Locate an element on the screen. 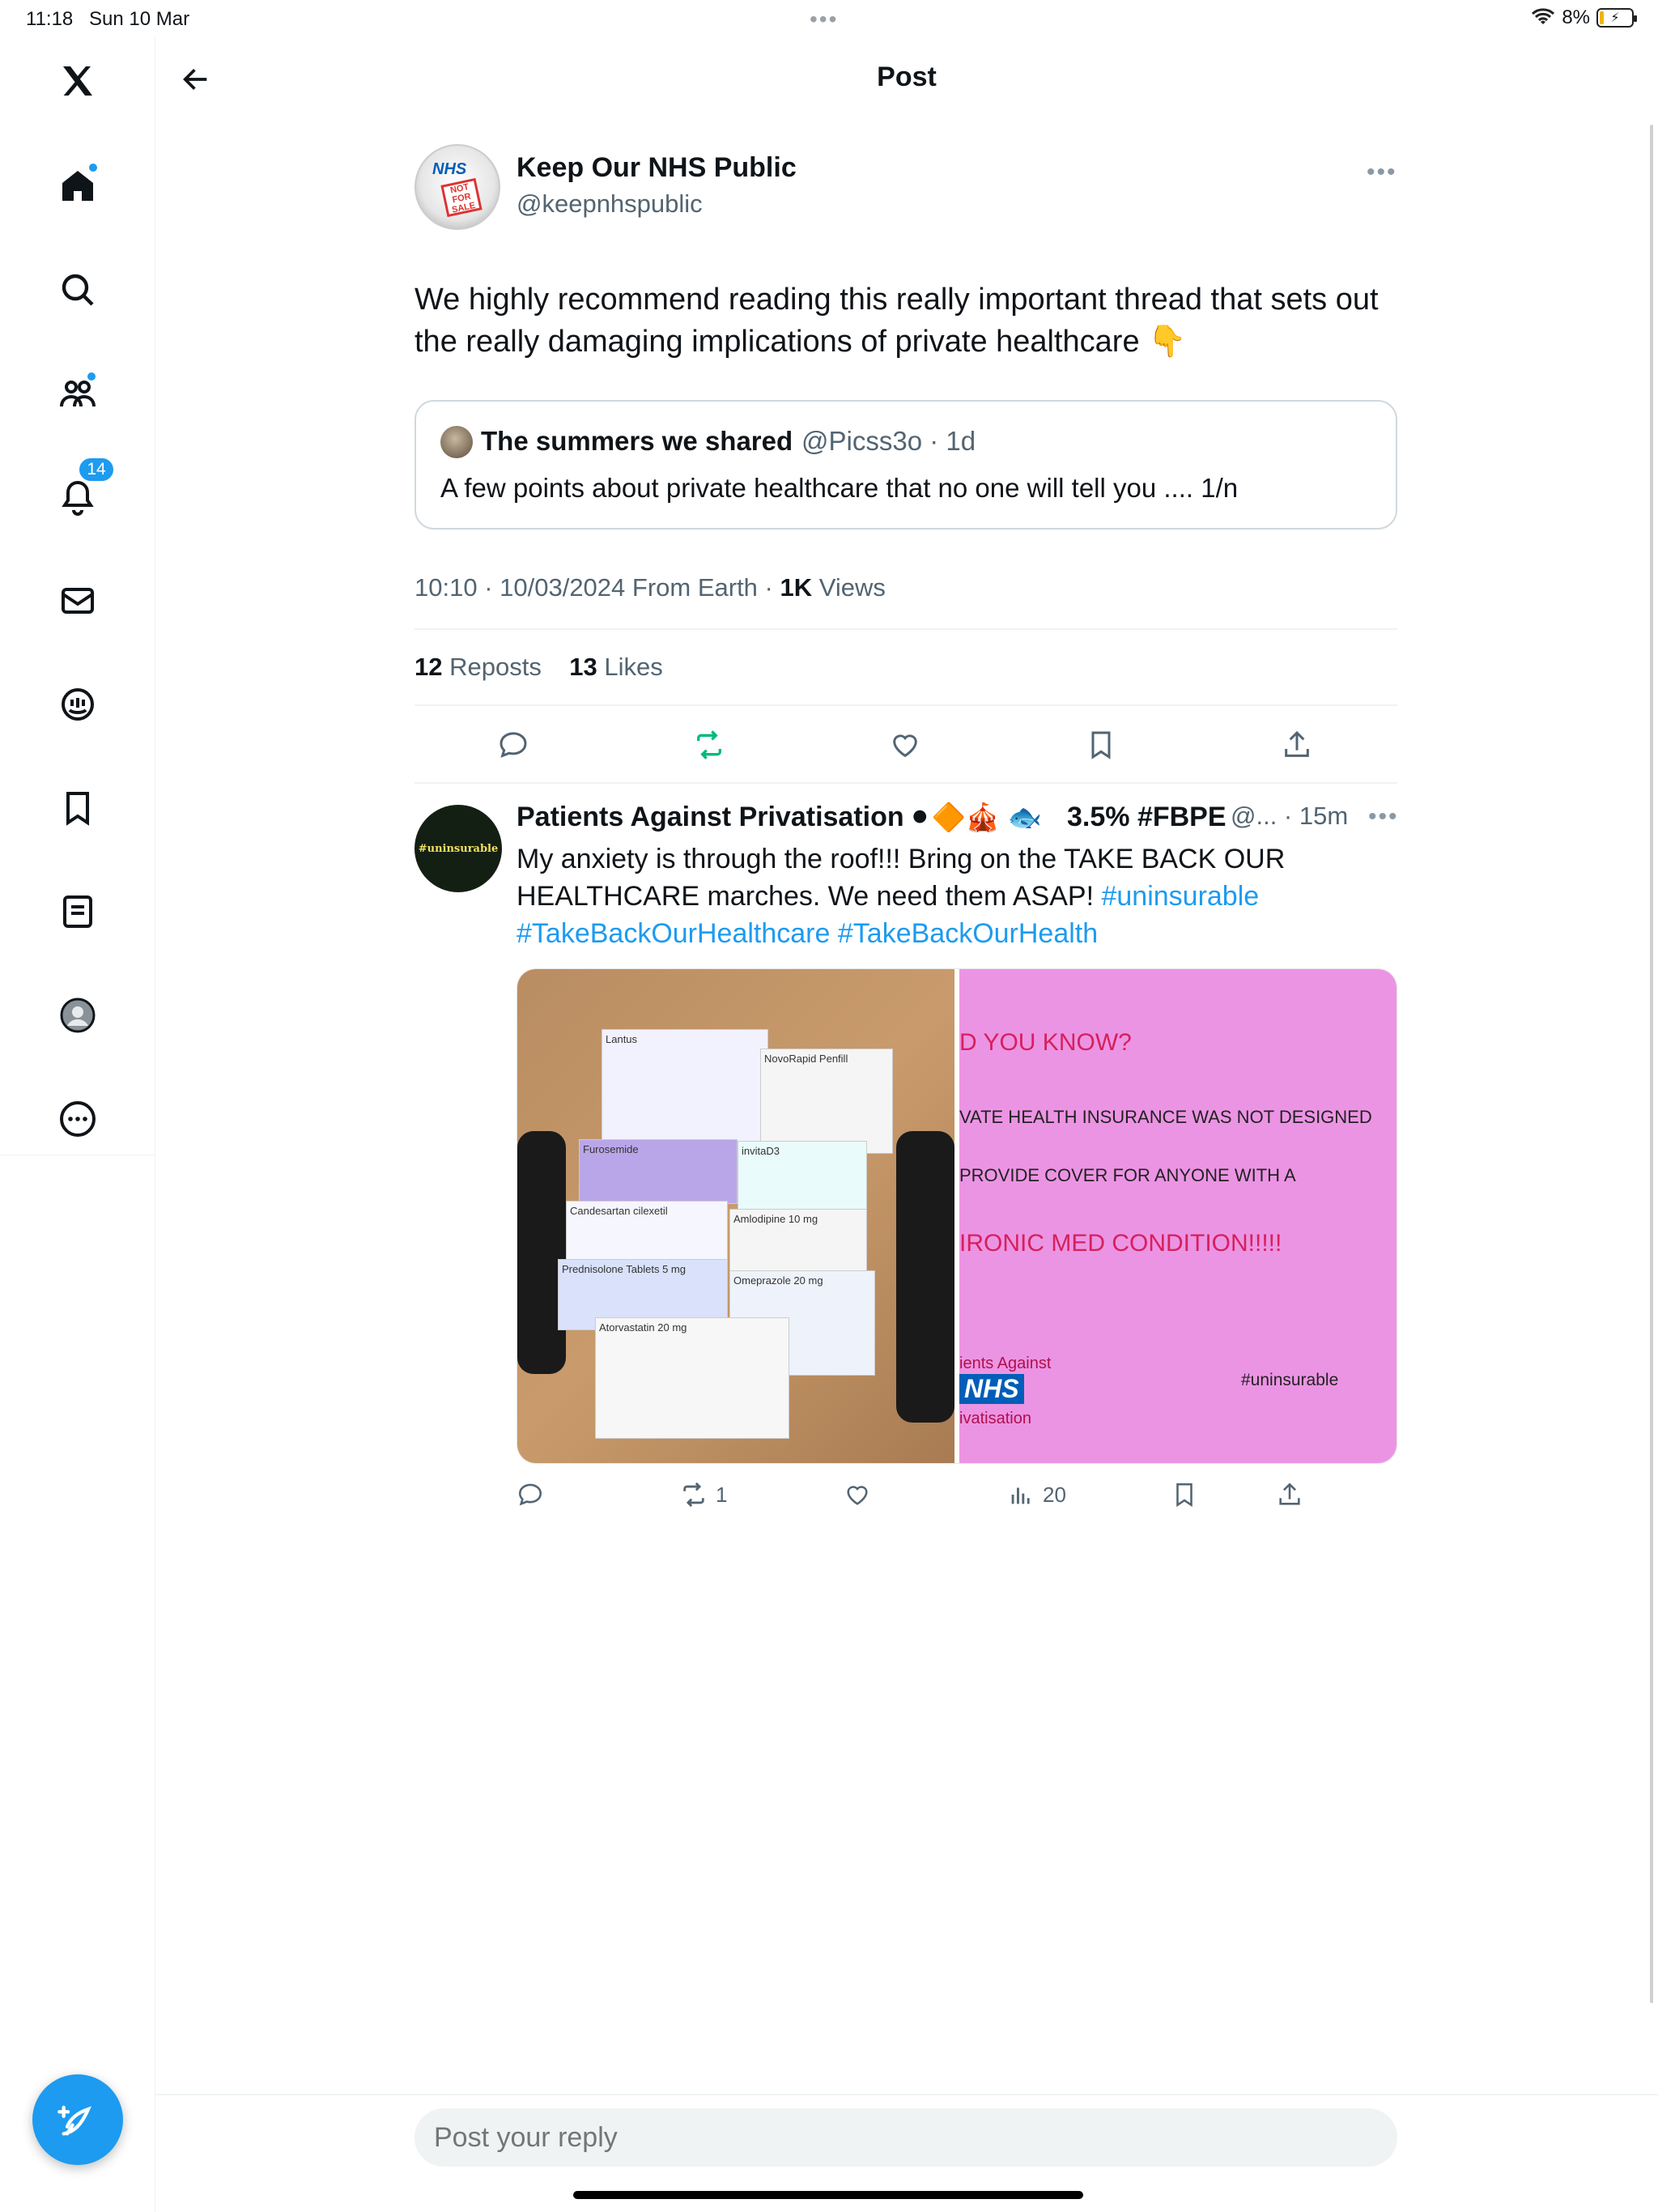 This screenshot has width=1658, height=2212. search-icon is located at coordinates (77, 290).